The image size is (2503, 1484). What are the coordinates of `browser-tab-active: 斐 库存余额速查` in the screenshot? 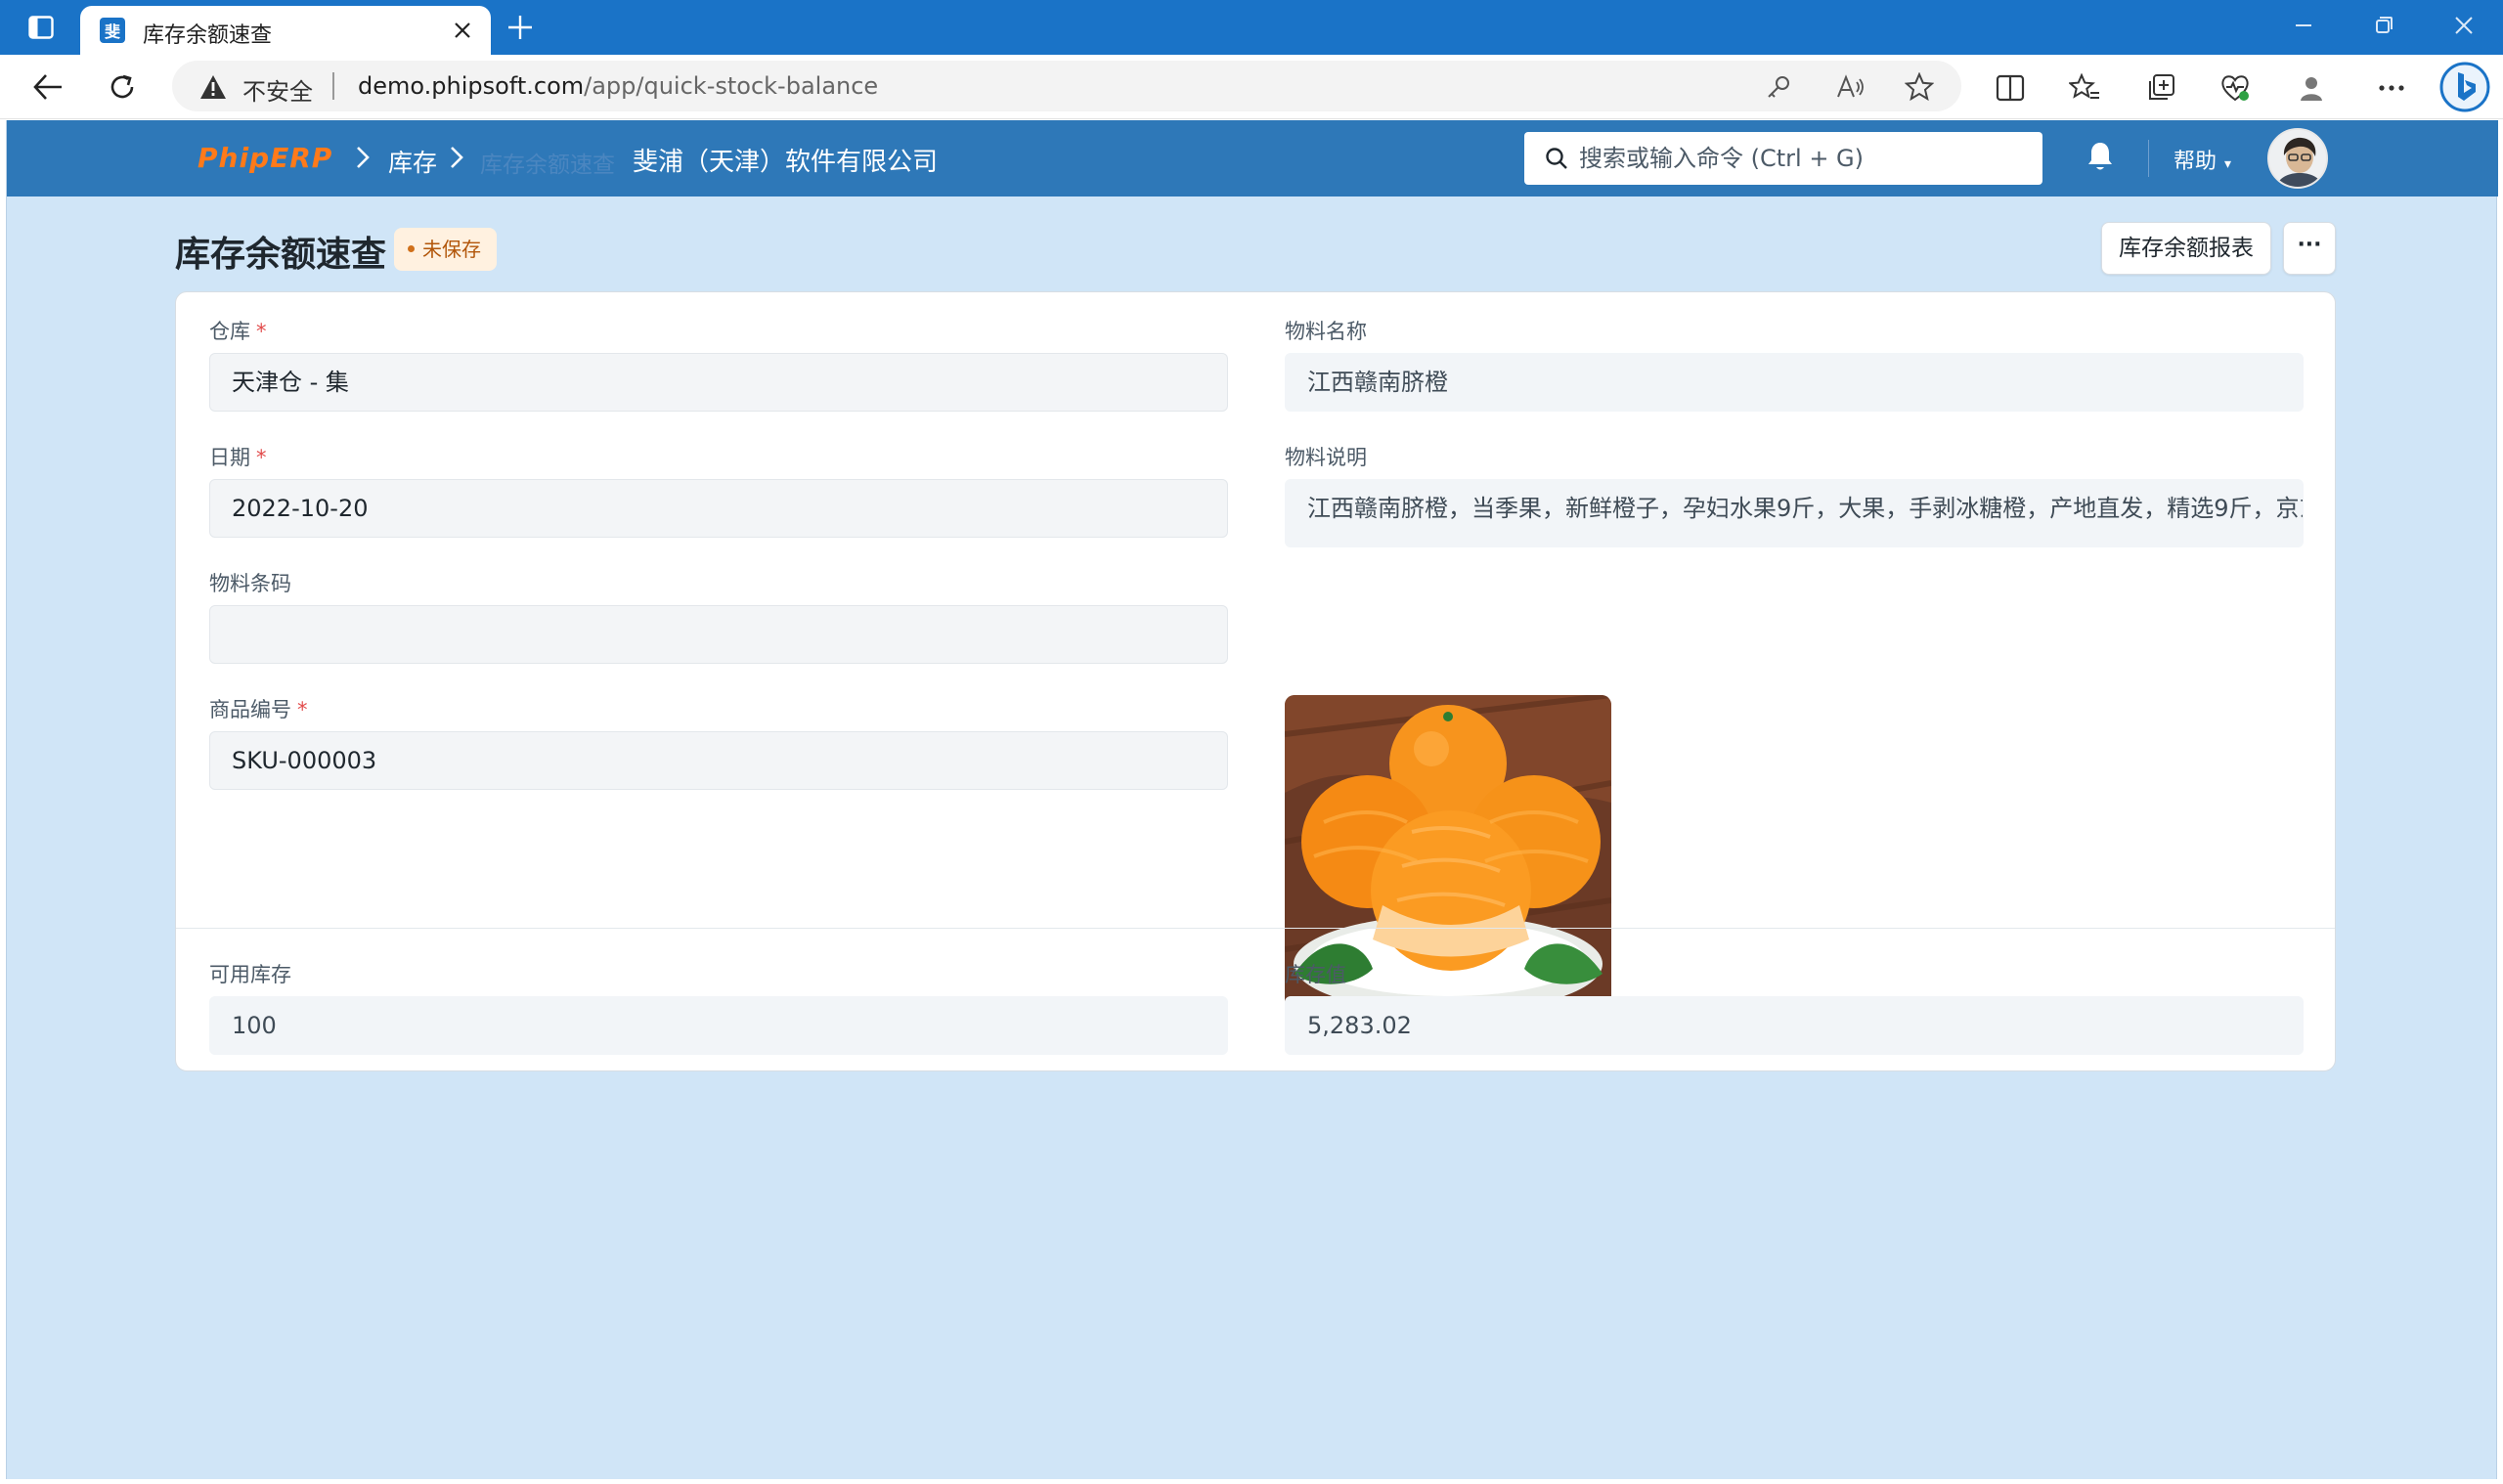 It's located at (285, 30).